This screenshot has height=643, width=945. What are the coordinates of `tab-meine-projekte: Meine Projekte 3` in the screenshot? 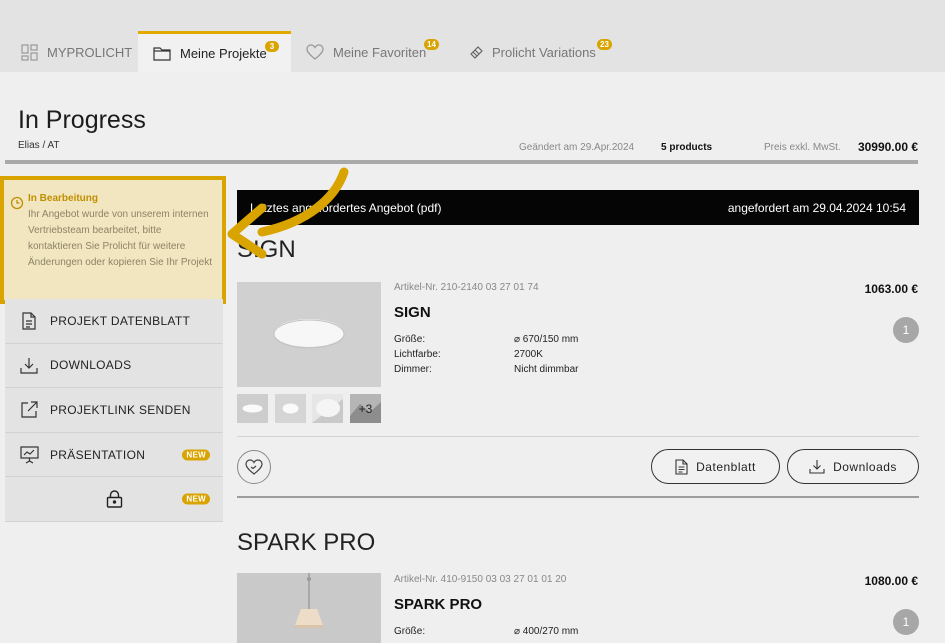 It's located at (214, 51).